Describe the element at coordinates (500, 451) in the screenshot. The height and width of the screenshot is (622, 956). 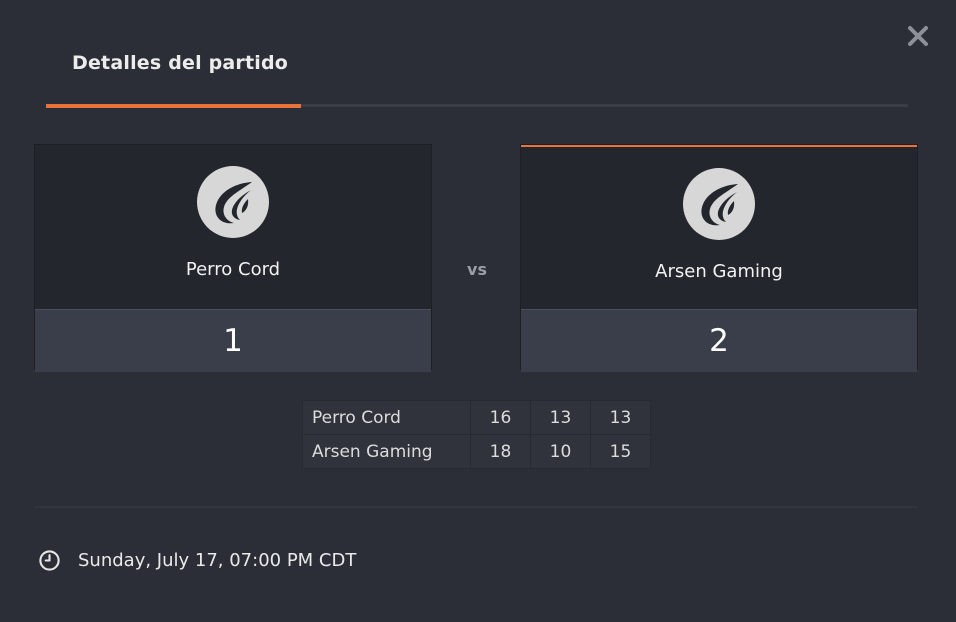
I see `table-cell-score: 18` at that location.